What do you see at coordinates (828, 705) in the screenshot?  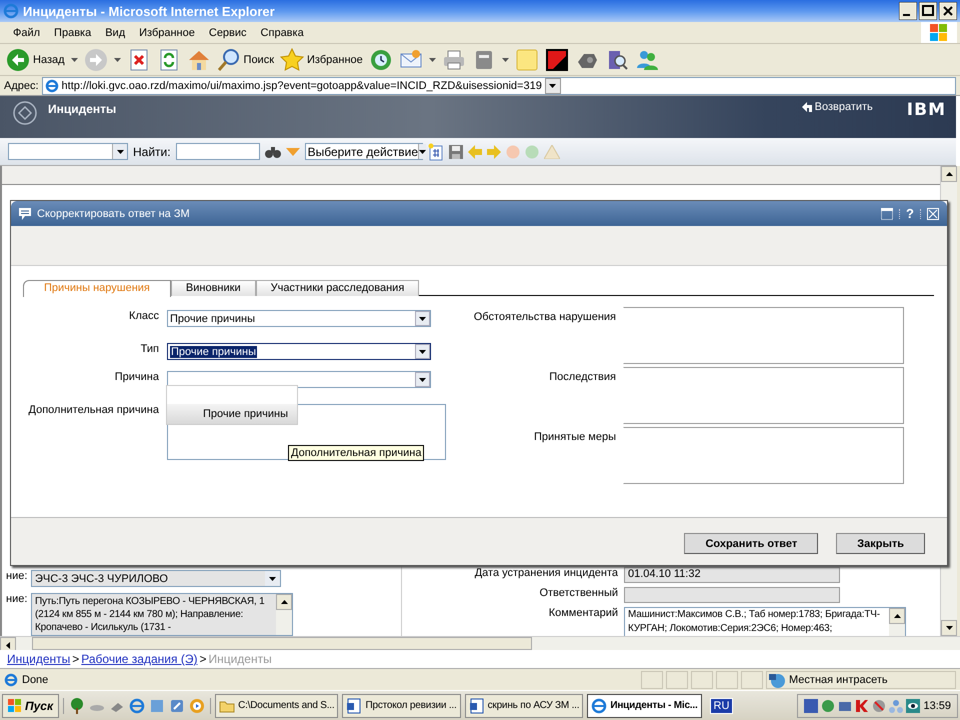 I see `network-icon` at bounding box center [828, 705].